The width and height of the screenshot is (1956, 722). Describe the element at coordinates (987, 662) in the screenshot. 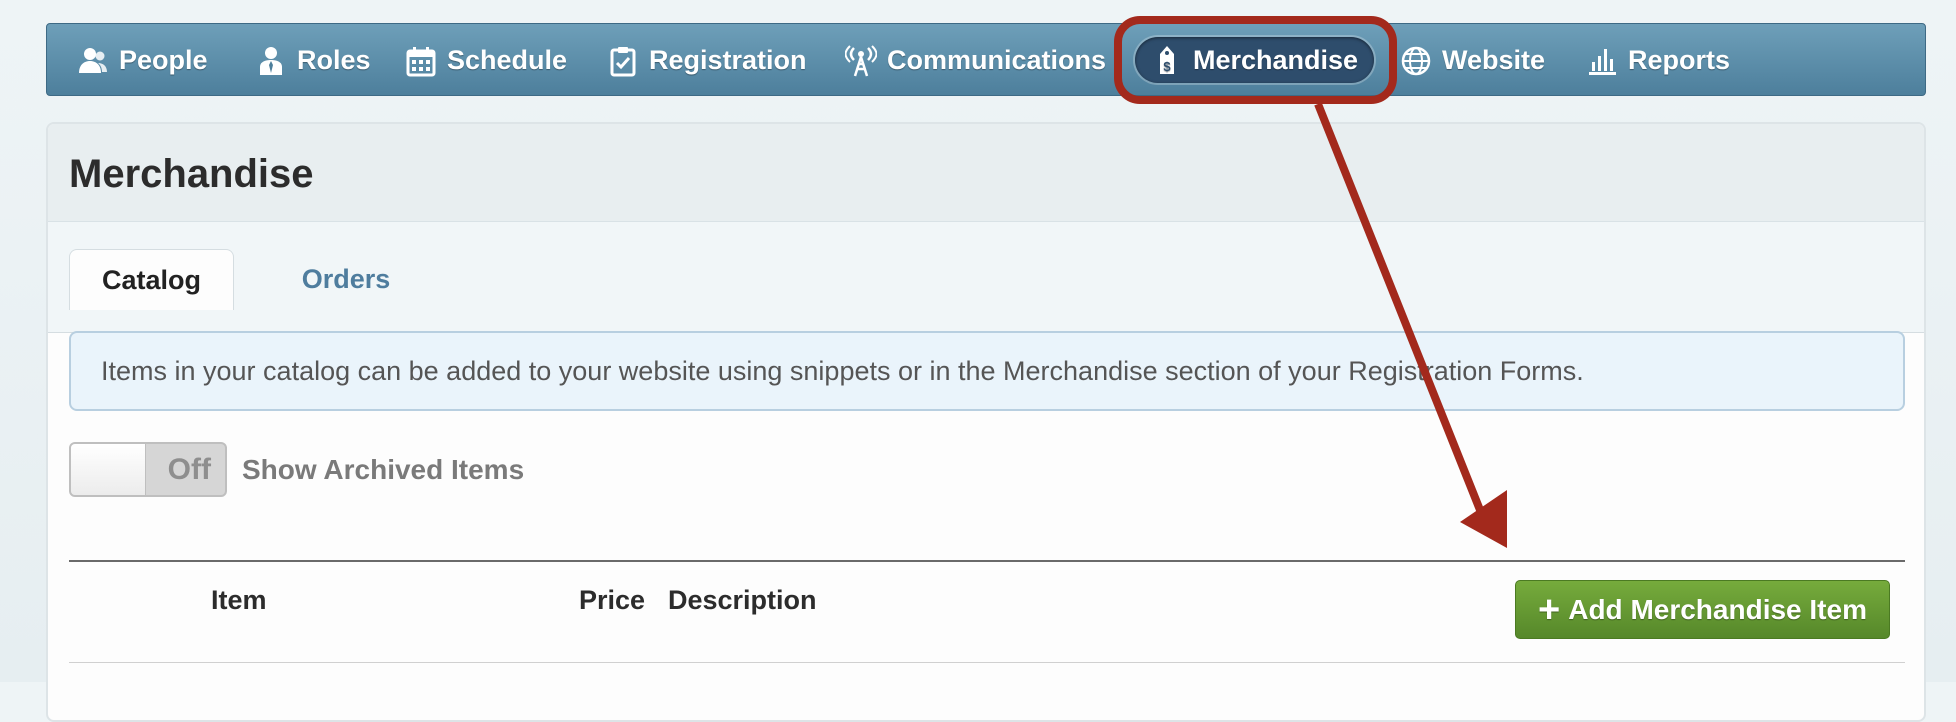

I see `table-header-rule` at that location.